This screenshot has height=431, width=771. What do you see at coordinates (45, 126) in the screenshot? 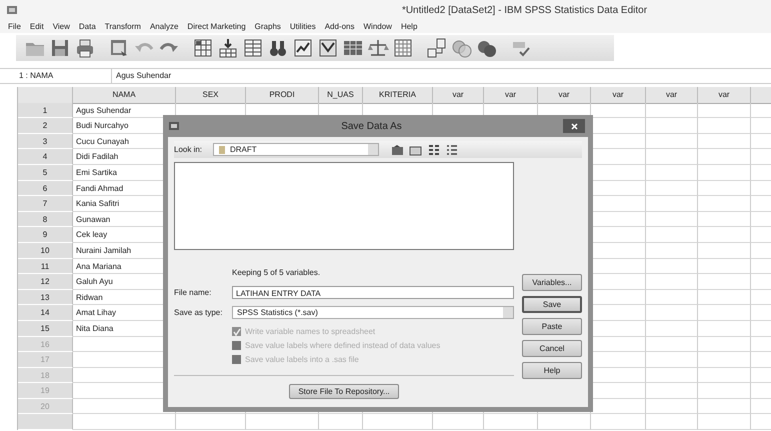
I see `row-number: 2` at bounding box center [45, 126].